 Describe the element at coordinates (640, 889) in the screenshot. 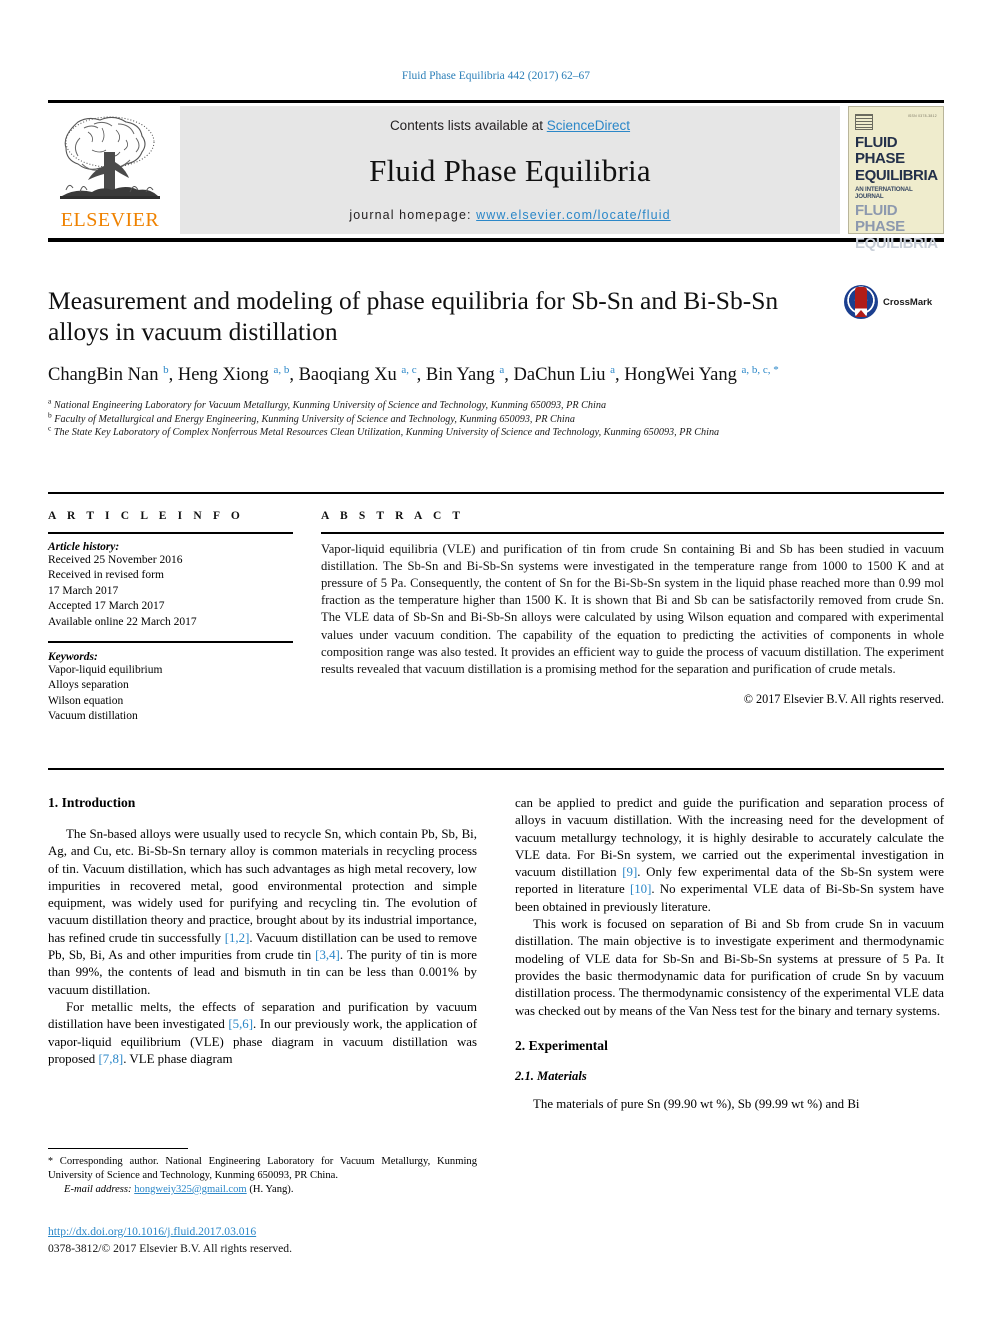

I see `citation-ref-10: [10]` at that location.